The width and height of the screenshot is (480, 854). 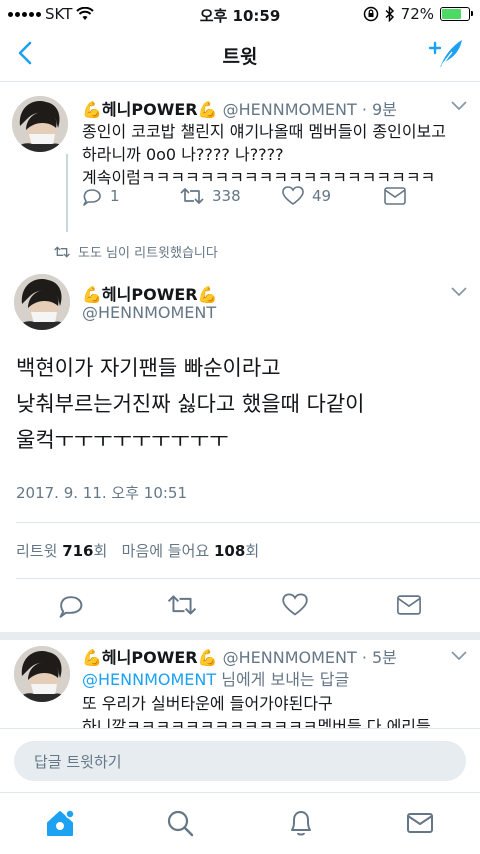 I want to click on tweet-line: 계속이럼ㅋㅋㅋㅋㅋㅋㅋㅋㅋㅋㅋㅋㅋㅋㅋㅋㅋㅋㅋㅋ, so click(x=259, y=177).